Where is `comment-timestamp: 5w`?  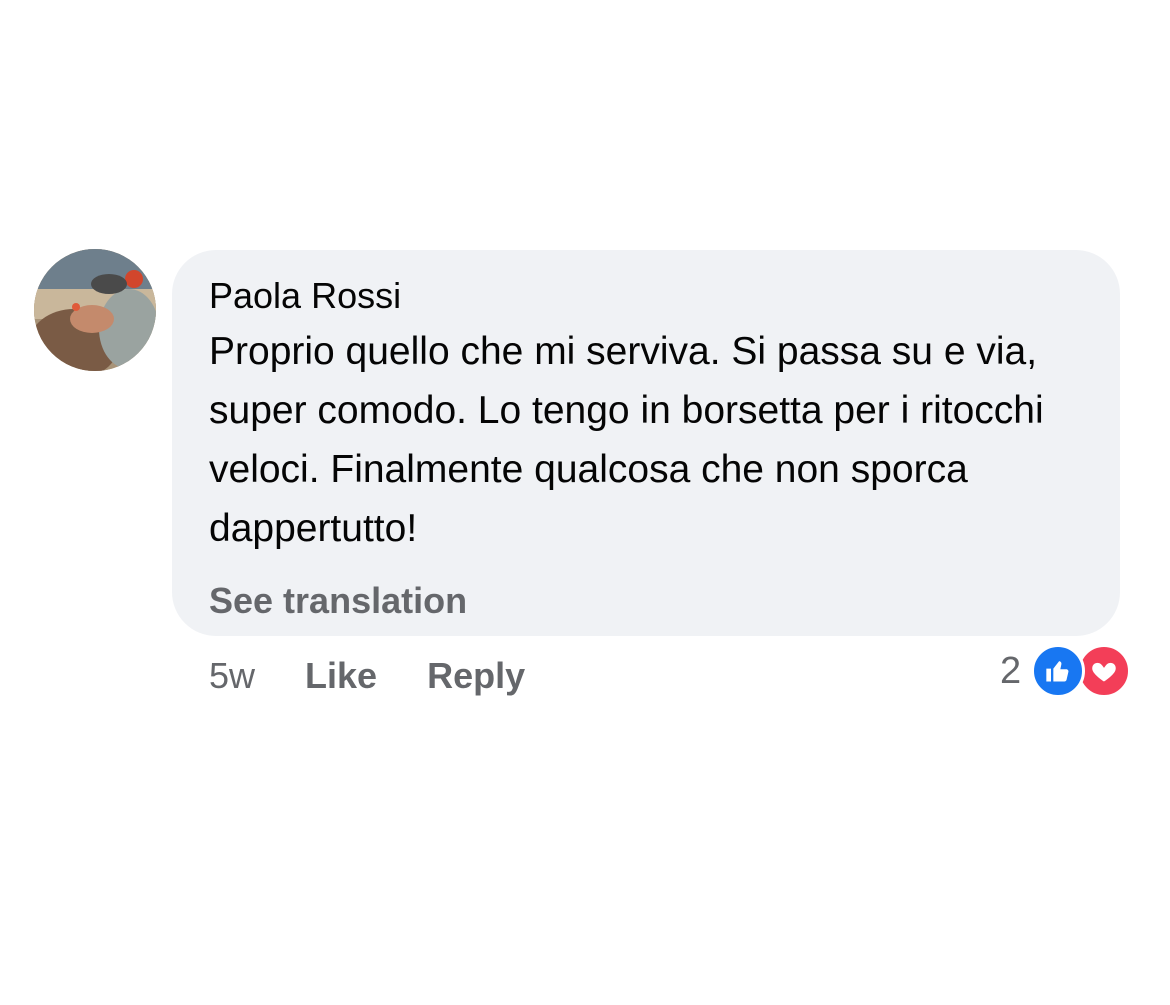 comment-timestamp: 5w is located at coordinates (232, 676).